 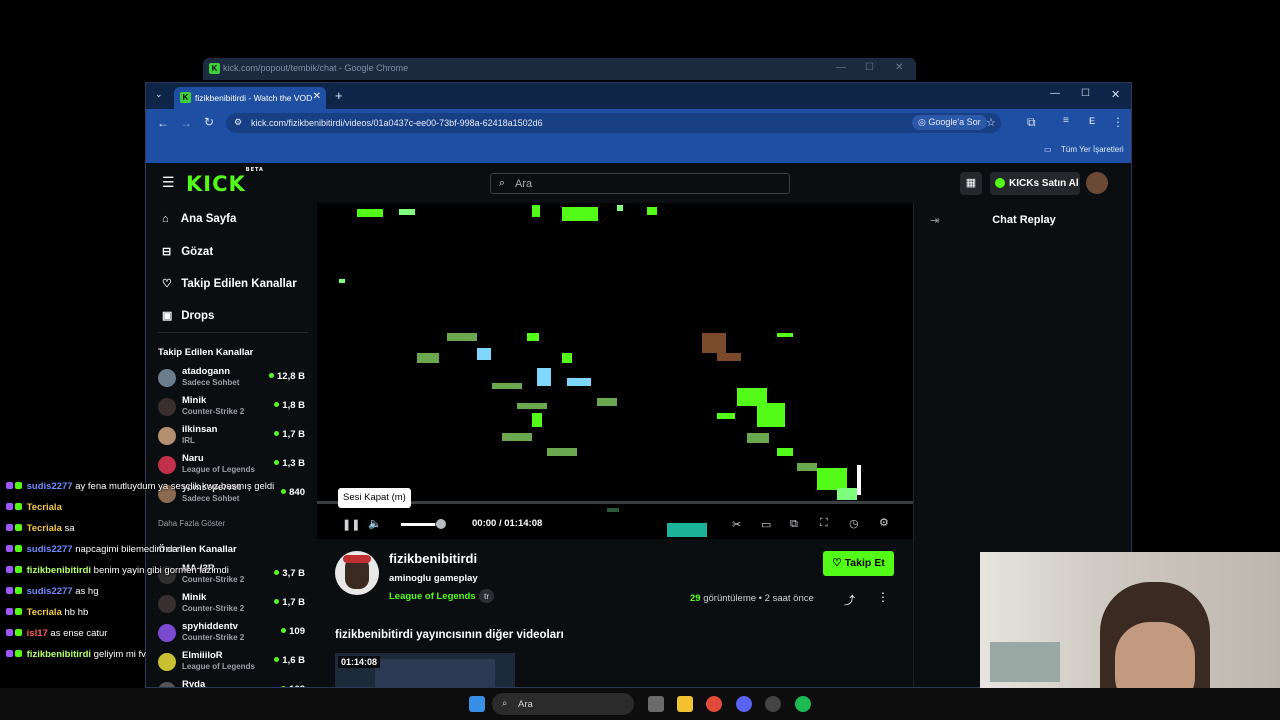 What do you see at coordinates (289, 434) in the screenshot?
I see `viewer-count: 1,7 B` at bounding box center [289, 434].